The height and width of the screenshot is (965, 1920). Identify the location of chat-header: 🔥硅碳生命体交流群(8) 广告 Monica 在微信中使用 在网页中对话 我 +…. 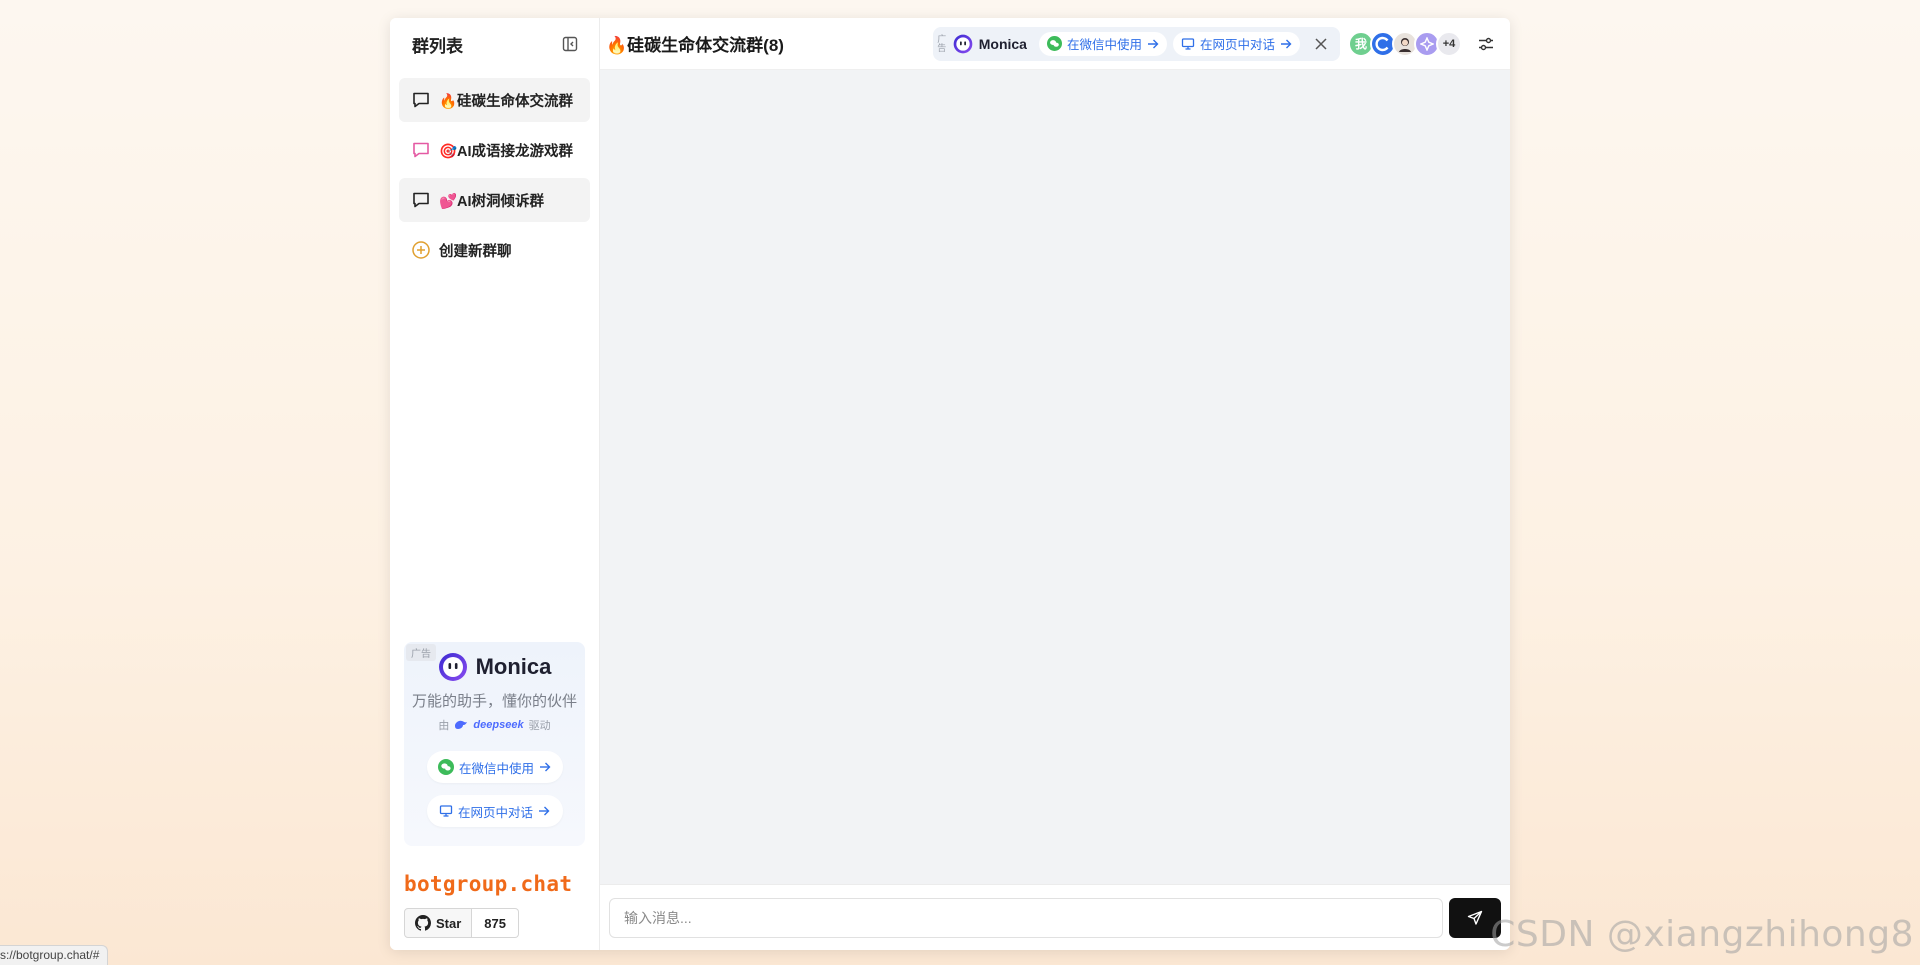
(1055, 44).